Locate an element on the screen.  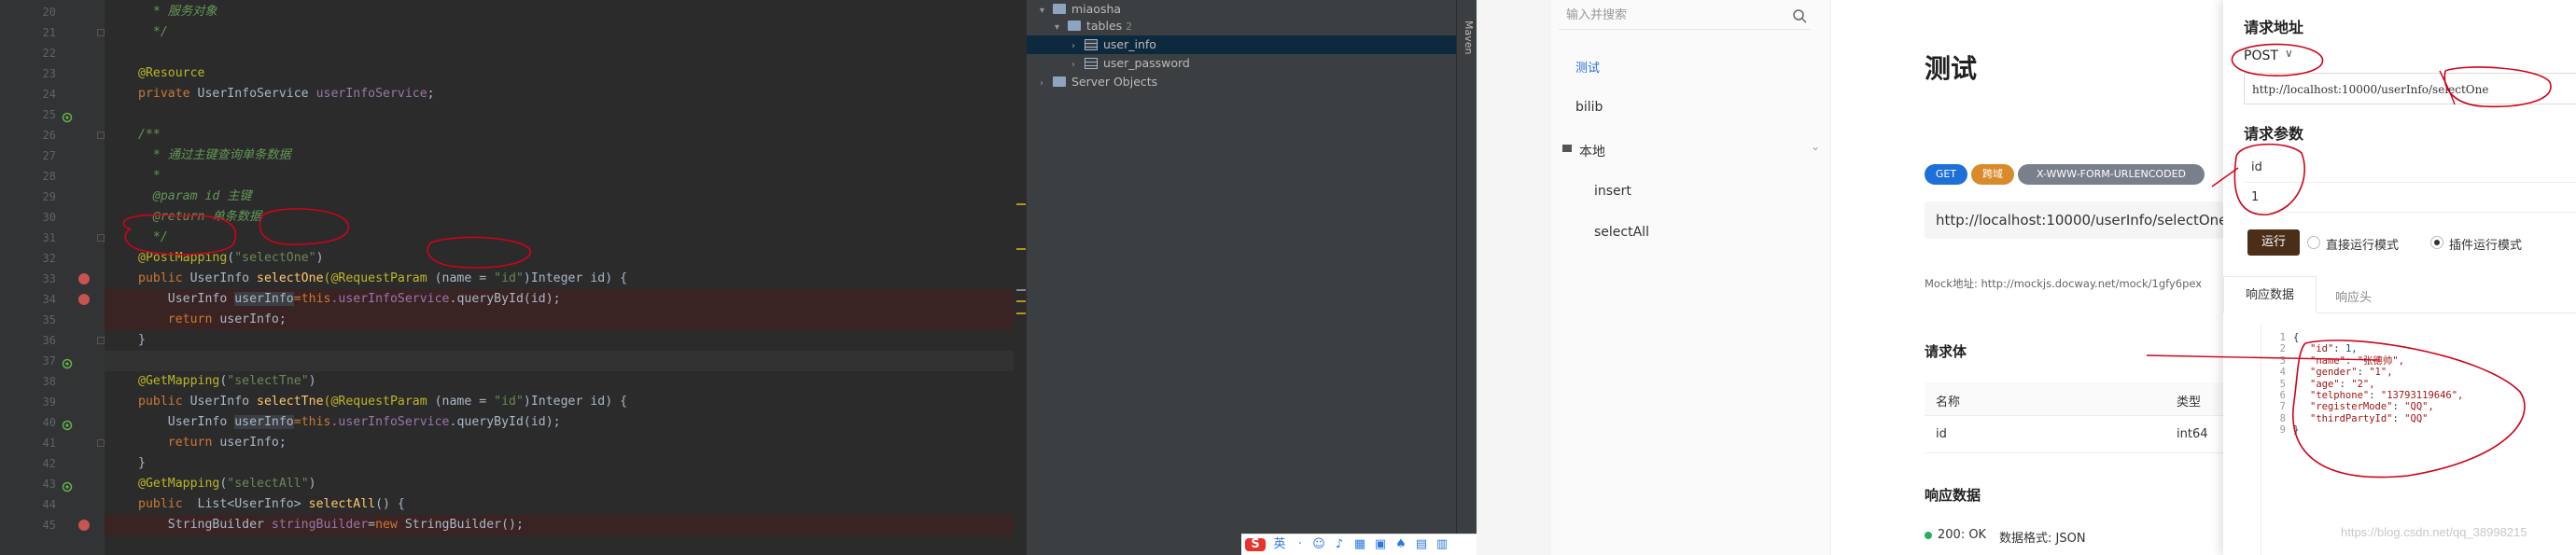
gutter-line: 28 is located at coordinates (52, 176).